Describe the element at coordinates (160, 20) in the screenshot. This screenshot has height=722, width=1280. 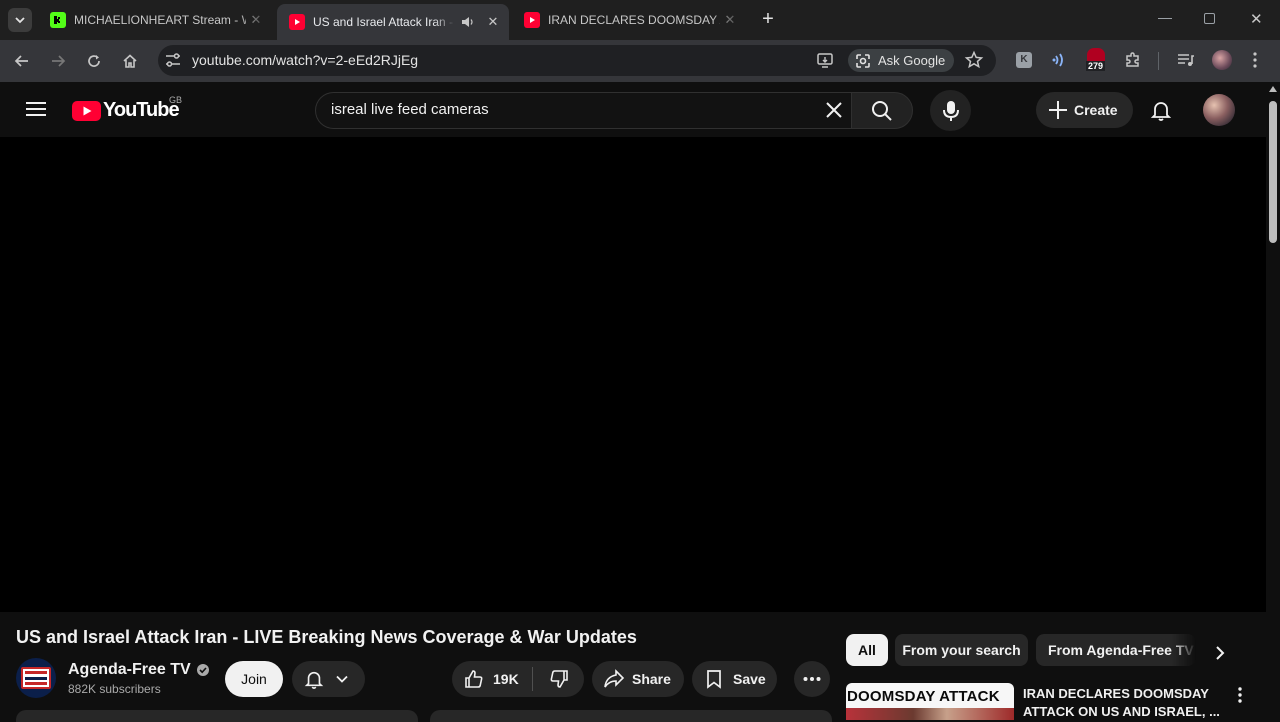
I see `tab-title: MICHAELIONHEART Stream - W` at that location.